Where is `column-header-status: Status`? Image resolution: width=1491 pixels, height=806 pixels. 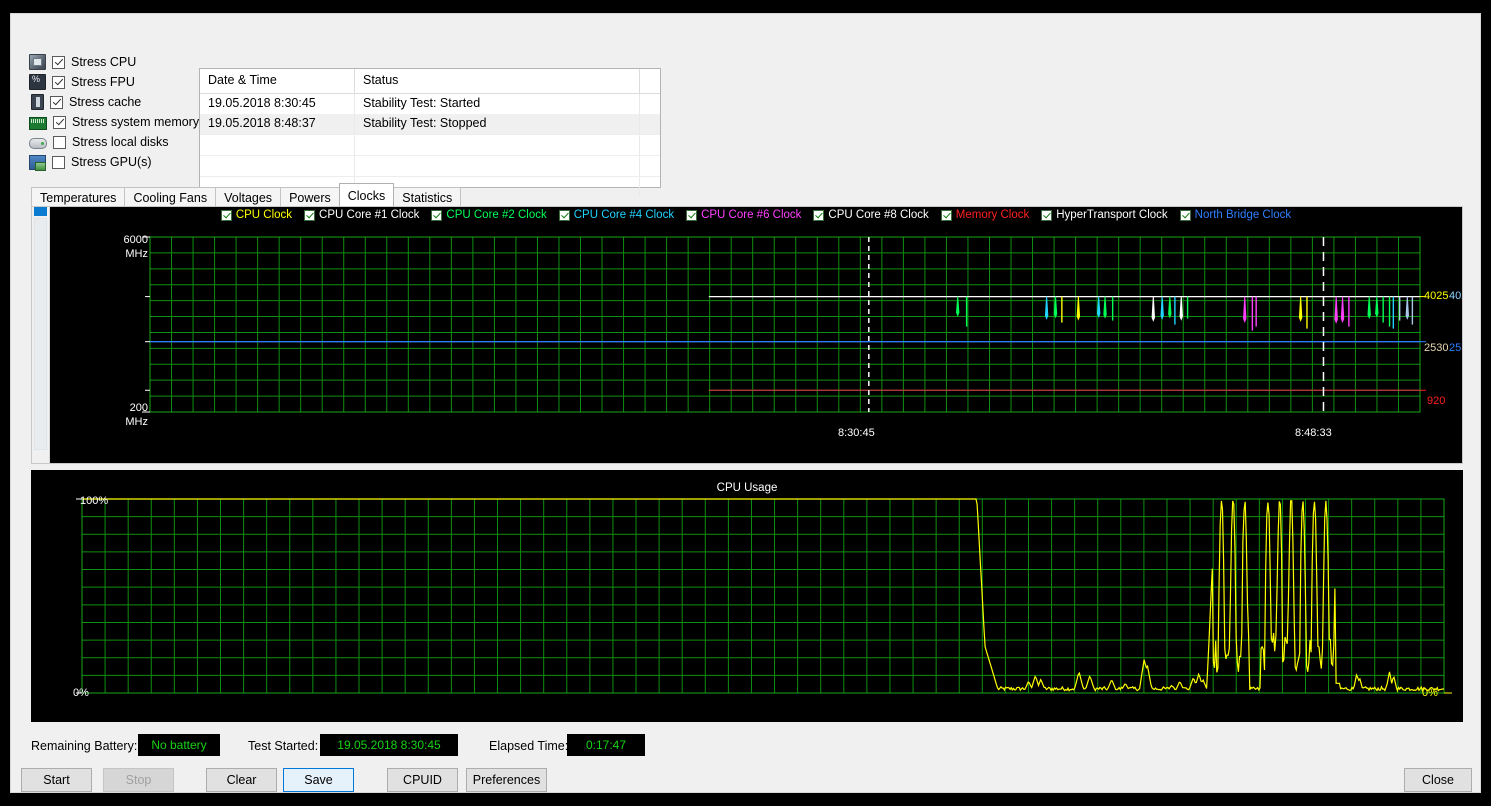 column-header-status: Status is located at coordinates (497, 81).